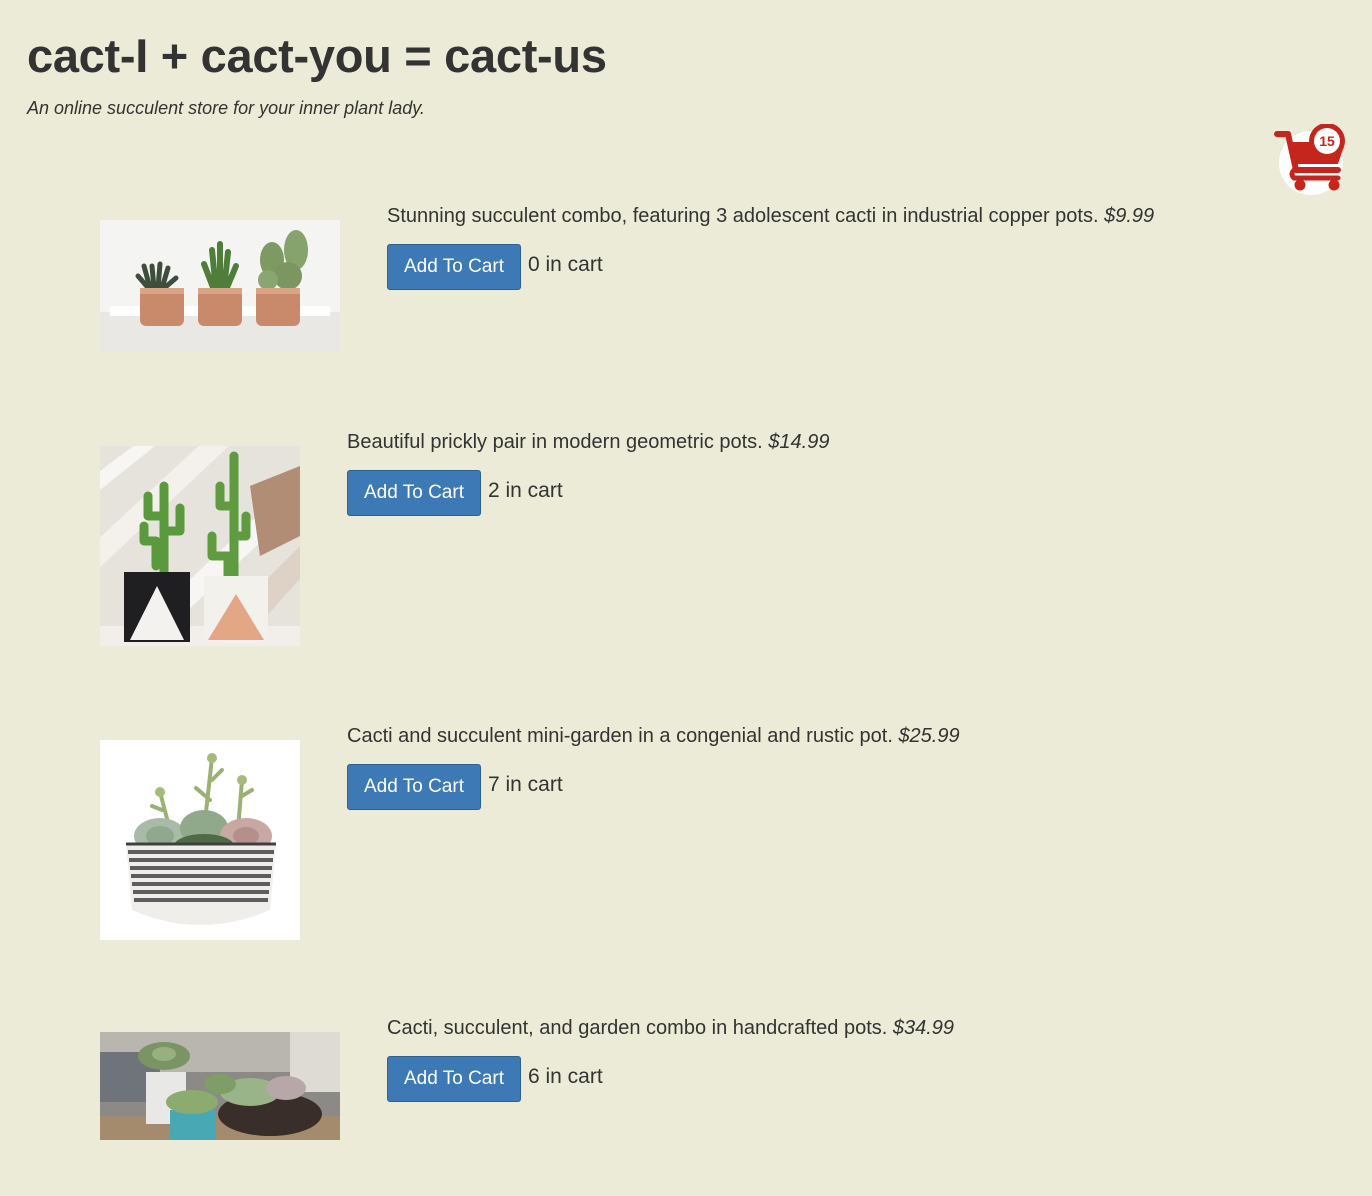 This screenshot has height=1196, width=1372. I want to click on prickly-pair-geometric-pots-image, so click(200, 546).